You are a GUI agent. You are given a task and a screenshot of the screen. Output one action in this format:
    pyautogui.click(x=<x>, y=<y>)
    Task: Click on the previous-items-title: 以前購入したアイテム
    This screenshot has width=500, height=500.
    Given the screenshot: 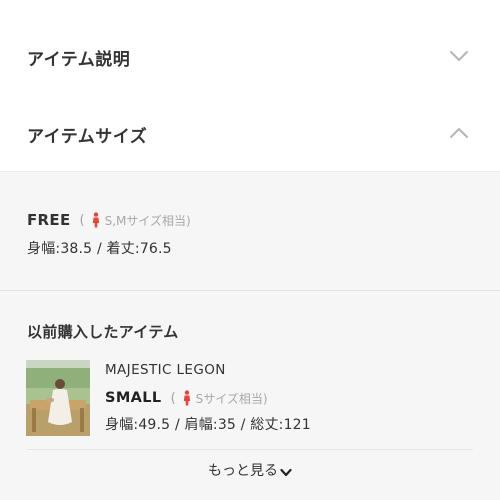 What is the action you would take?
    pyautogui.click(x=103, y=332)
    